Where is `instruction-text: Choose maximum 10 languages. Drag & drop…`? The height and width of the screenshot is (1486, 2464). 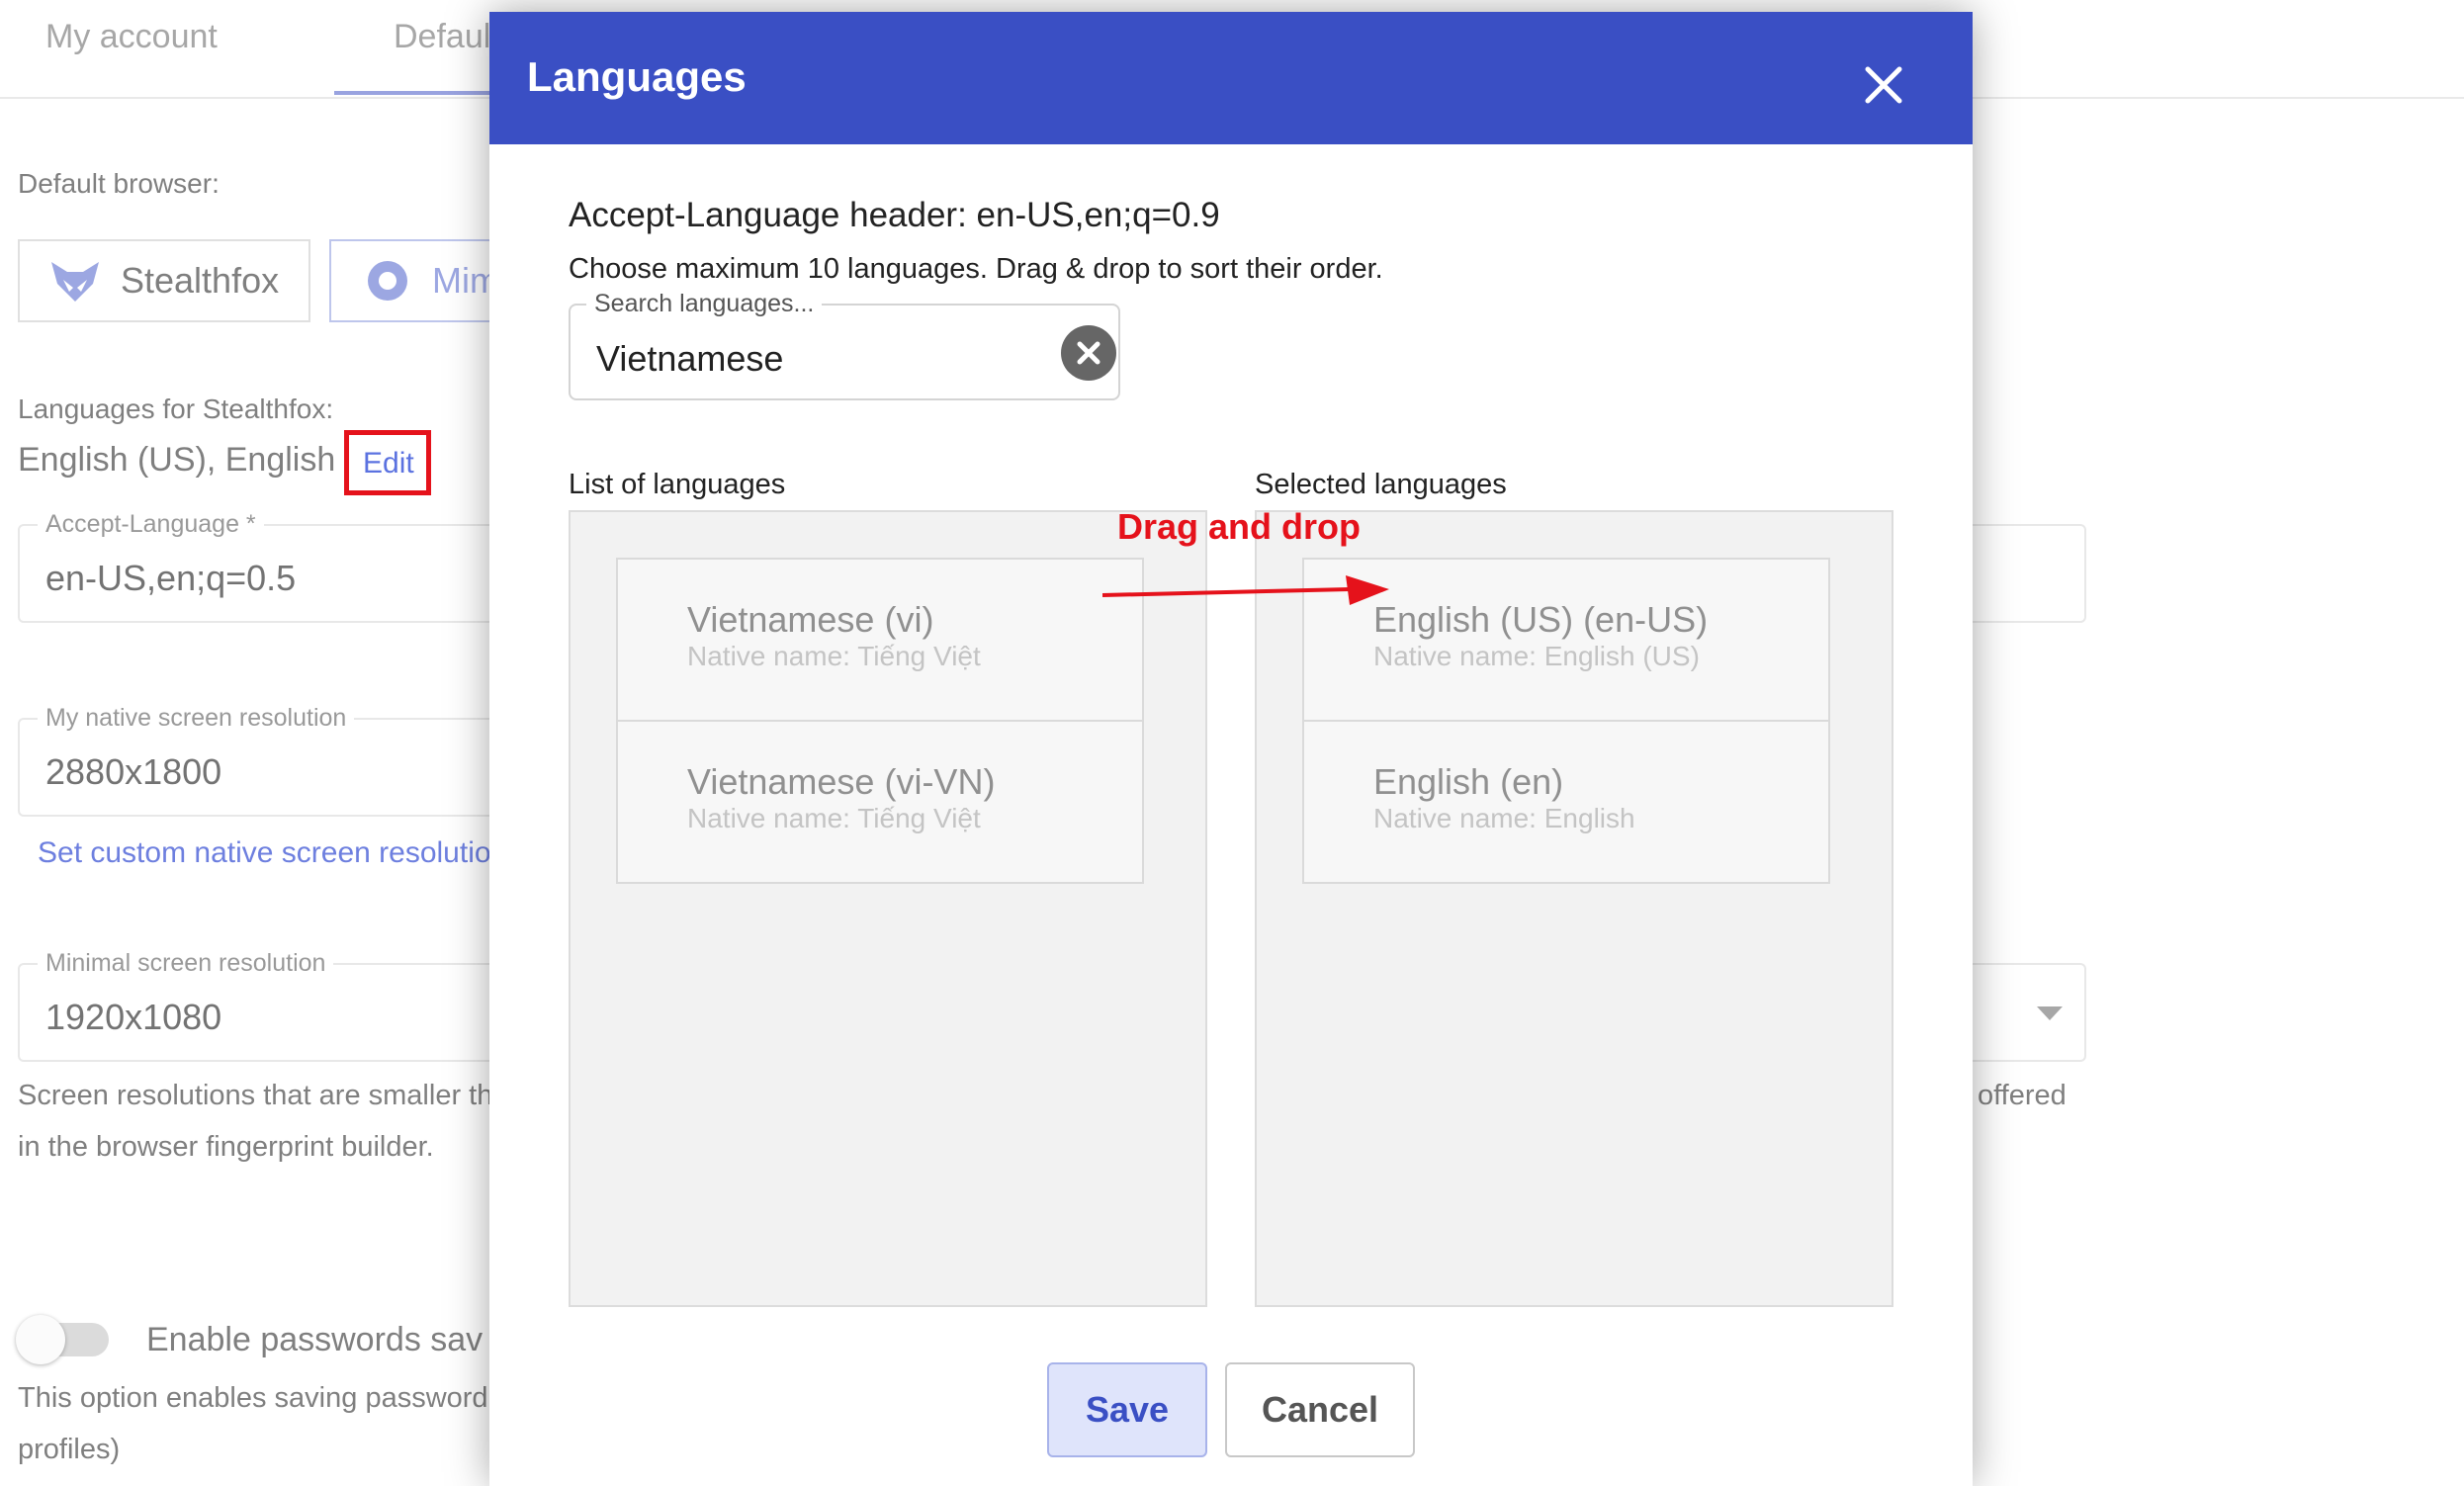 instruction-text: Choose maximum 10 languages. Drag & drop… is located at coordinates (976, 269).